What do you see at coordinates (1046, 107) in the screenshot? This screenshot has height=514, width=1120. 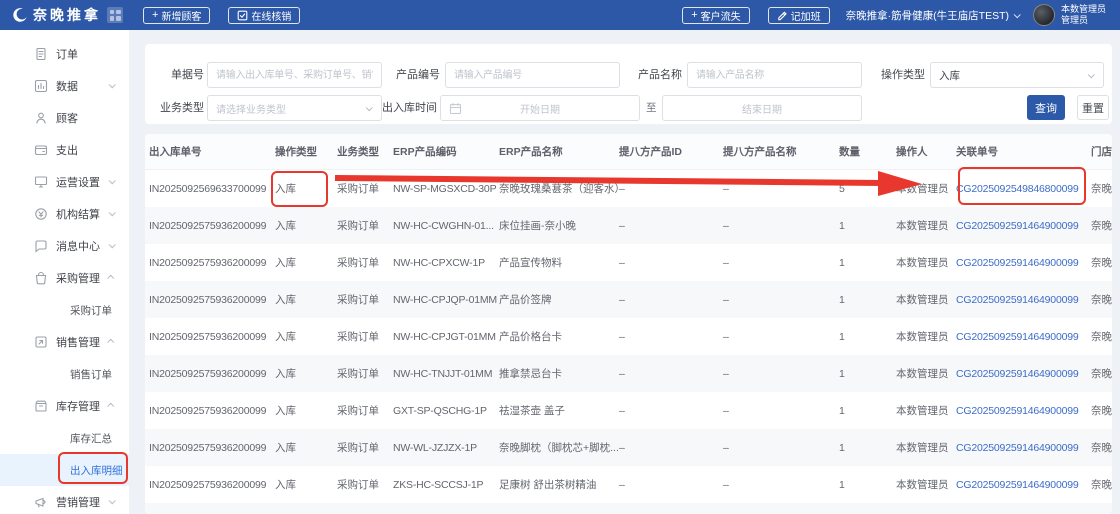 I see `search-button: 查询` at bounding box center [1046, 107].